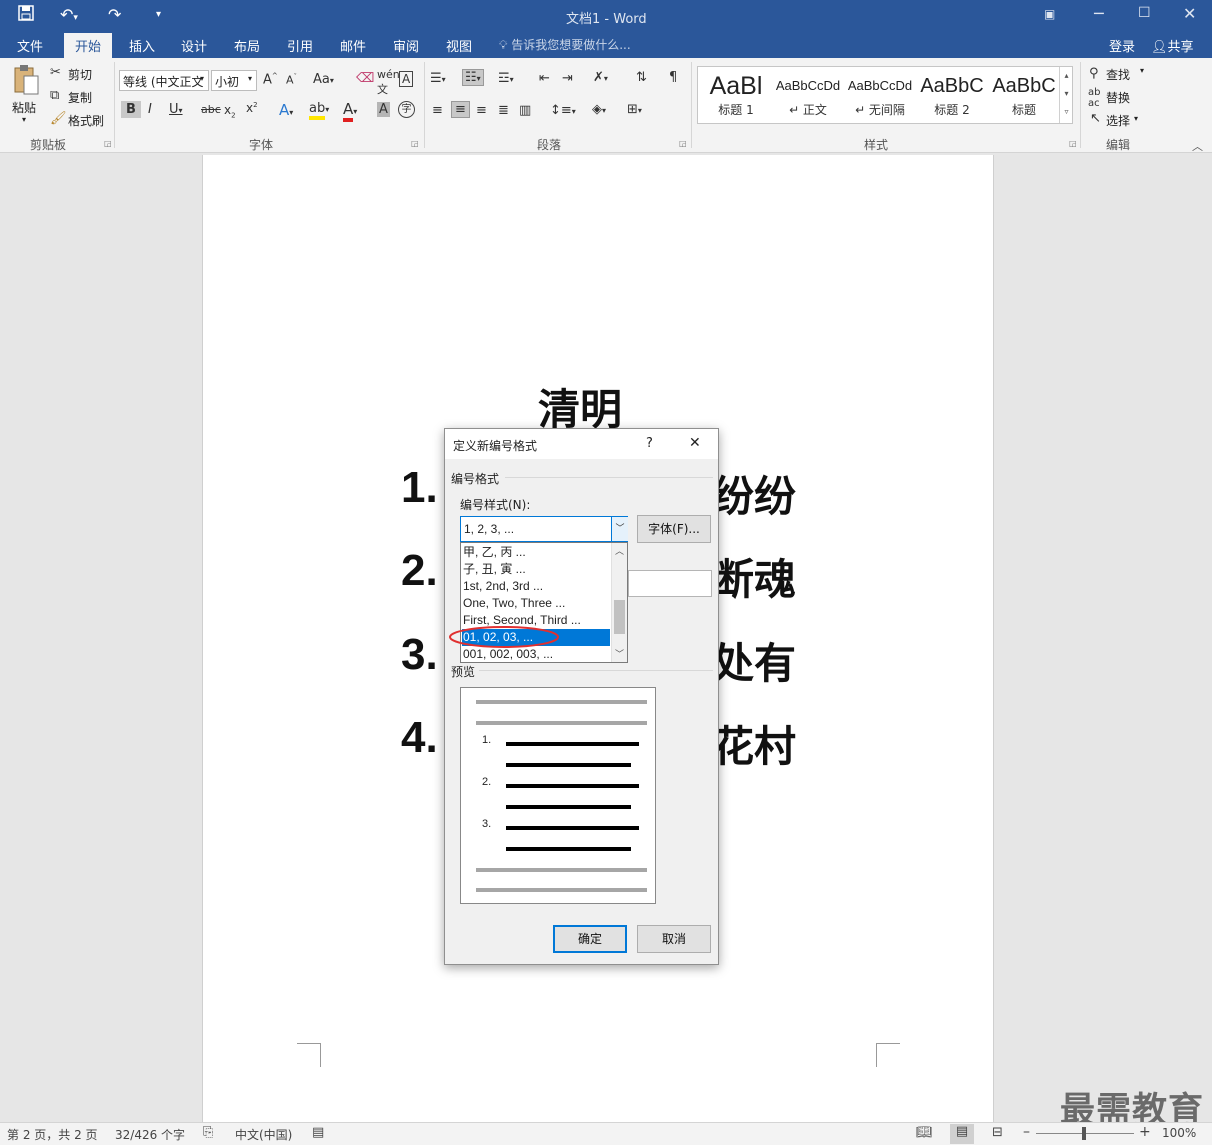 This screenshot has height=1145, width=1212. I want to click on format-painter-icon: 🖌︎, so click(58, 118).